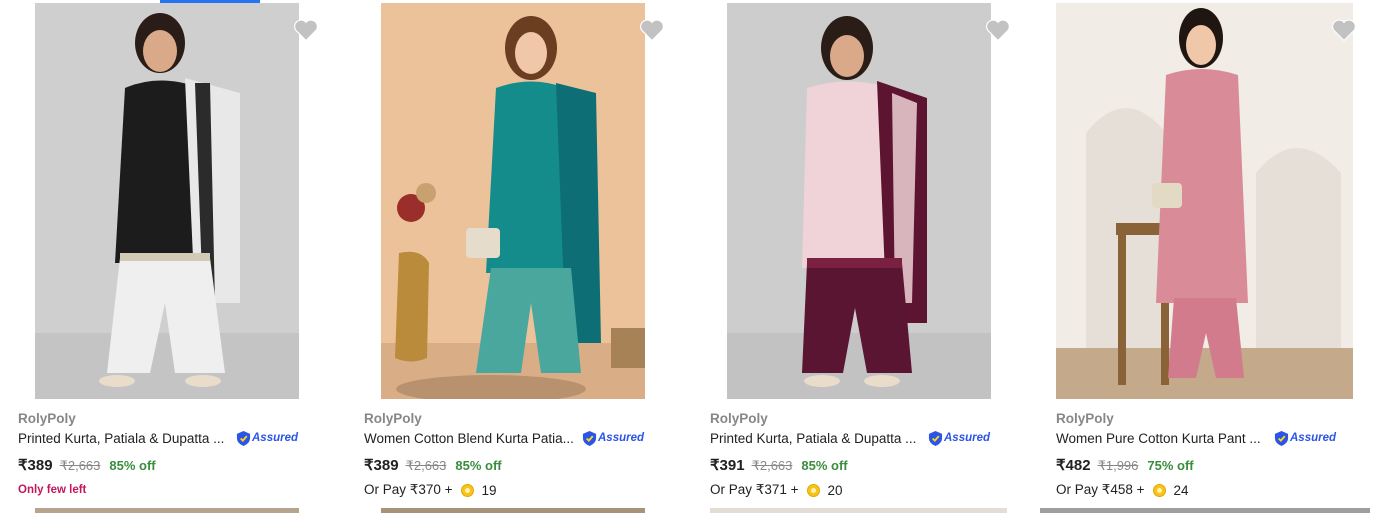 The image size is (1374, 513). I want to click on selling-price: ₹482, so click(1073, 465).